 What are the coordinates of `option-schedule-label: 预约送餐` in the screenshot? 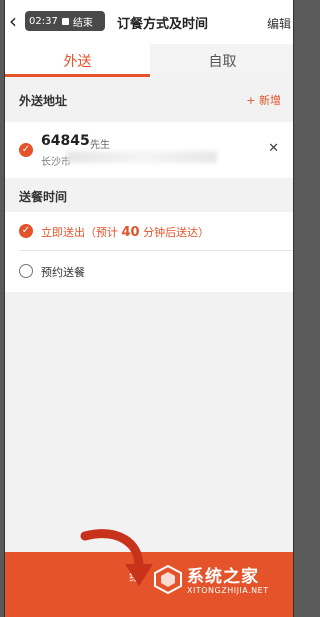 It's located at (63, 272).